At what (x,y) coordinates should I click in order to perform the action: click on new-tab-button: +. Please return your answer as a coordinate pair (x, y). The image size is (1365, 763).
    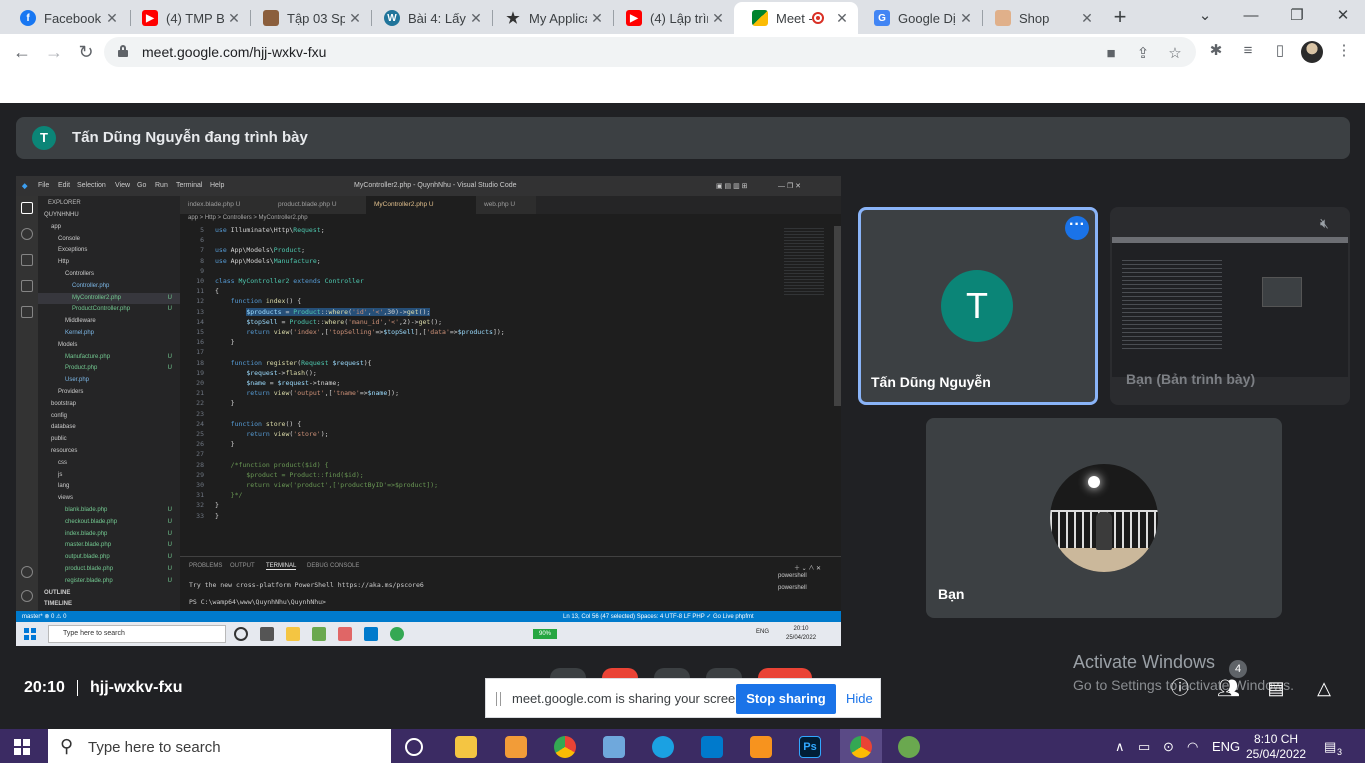
    Looking at the image, I should click on (1120, 17).